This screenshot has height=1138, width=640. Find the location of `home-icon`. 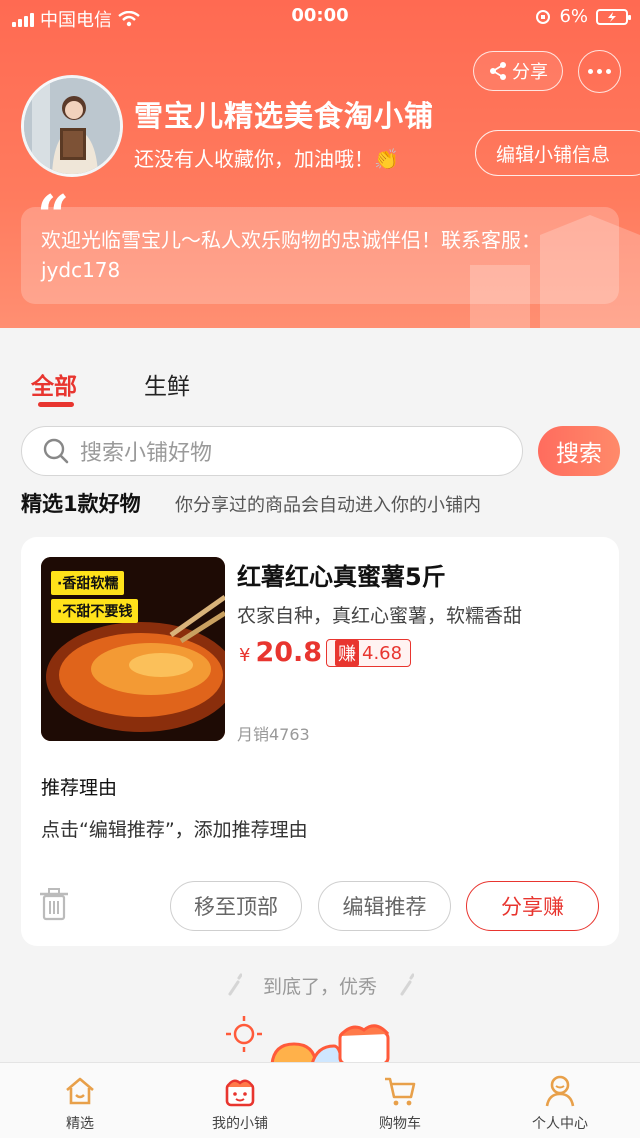

home-icon is located at coordinates (80, 1091).